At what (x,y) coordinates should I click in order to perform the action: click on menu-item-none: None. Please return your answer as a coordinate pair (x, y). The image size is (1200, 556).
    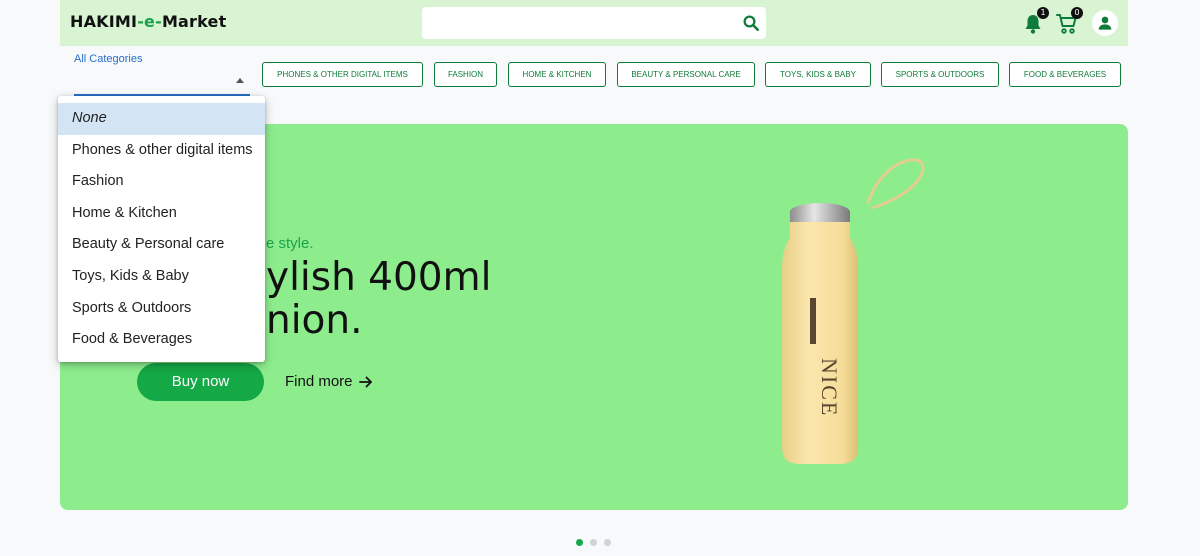
    Looking at the image, I should click on (161, 119).